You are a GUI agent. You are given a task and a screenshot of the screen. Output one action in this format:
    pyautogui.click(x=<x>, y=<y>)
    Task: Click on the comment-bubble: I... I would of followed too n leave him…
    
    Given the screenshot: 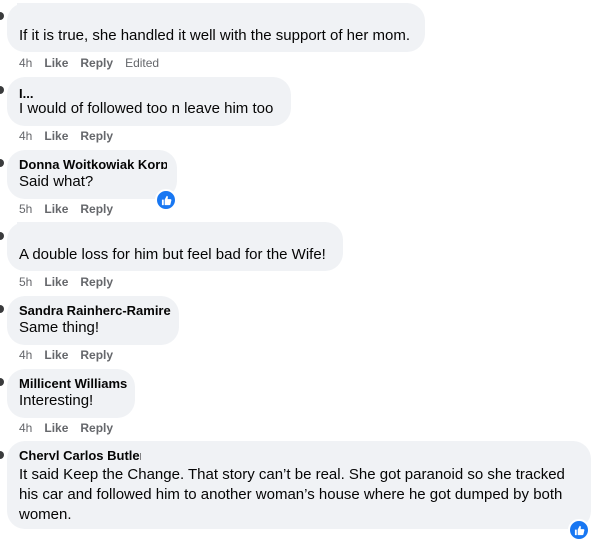 What is the action you would take?
    pyautogui.click(x=149, y=101)
    